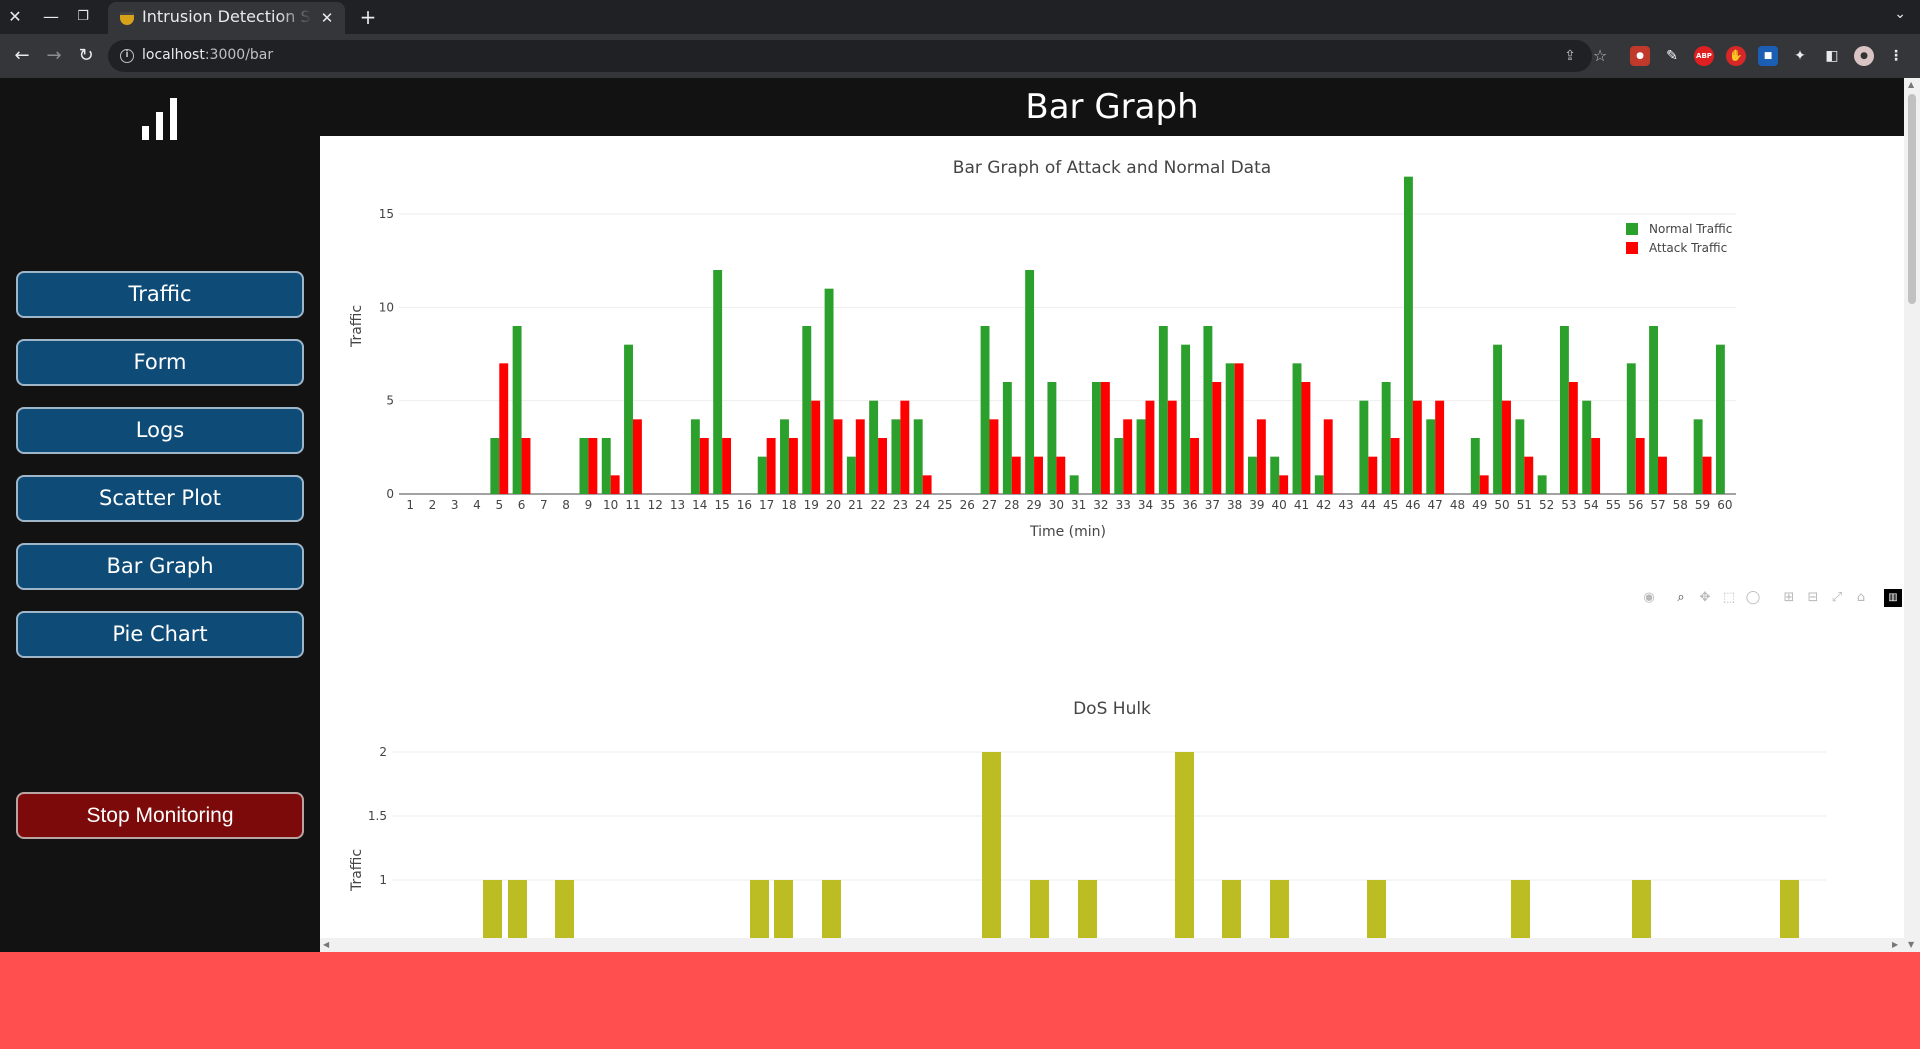  Describe the element at coordinates (1256, 505) in the screenshot. I see `x-tick-label: 39` at that location.